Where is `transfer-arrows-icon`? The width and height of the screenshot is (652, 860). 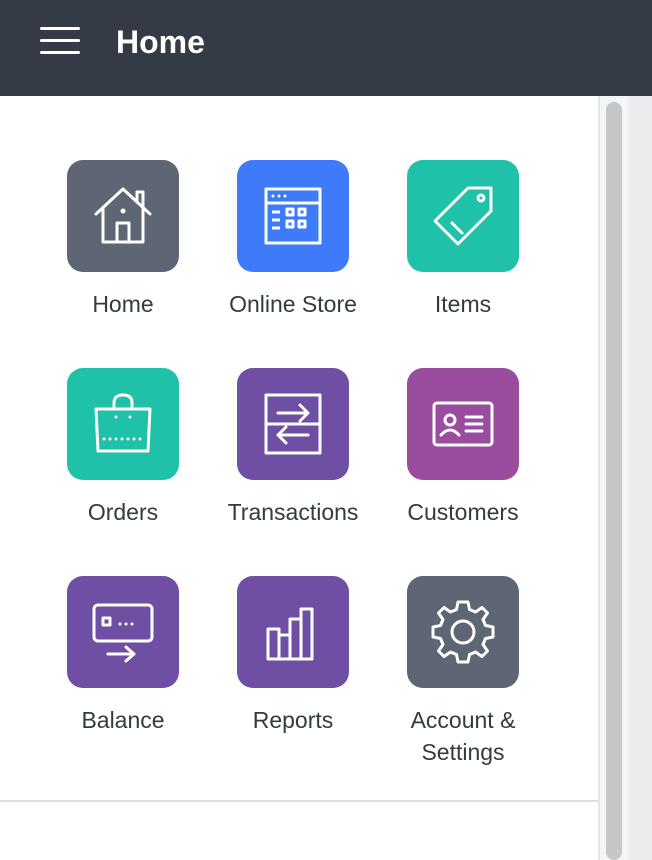
transfer-arrows-icon is located at coordinates (293, 424).